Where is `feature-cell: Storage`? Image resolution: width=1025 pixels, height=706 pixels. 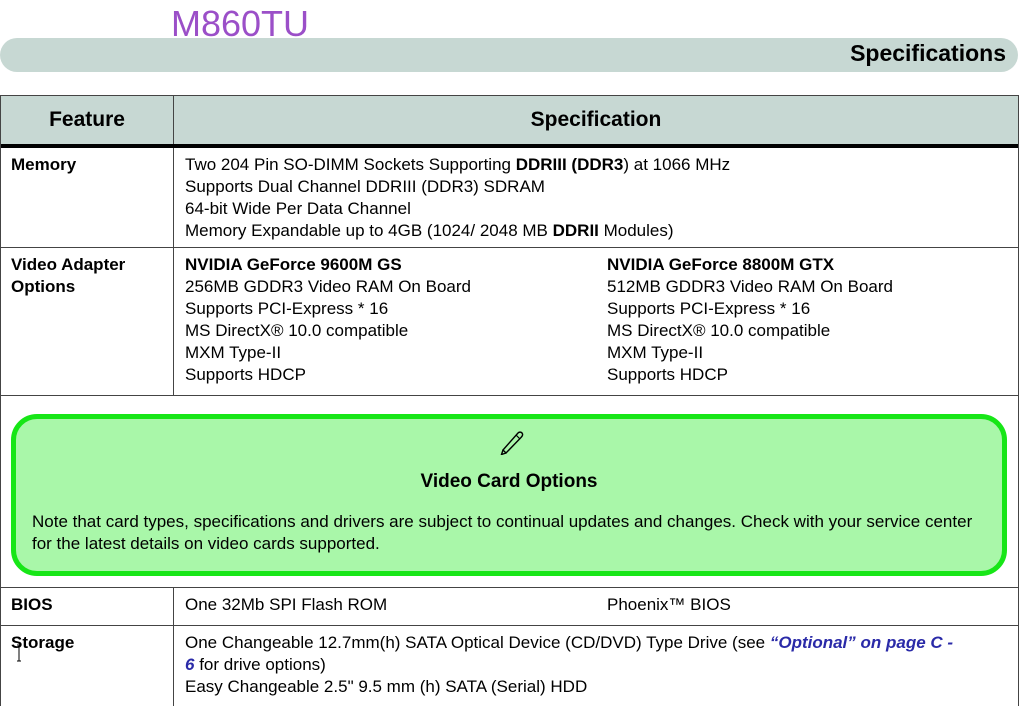 feature-cell: Storage is located at coordinates (87, 666).